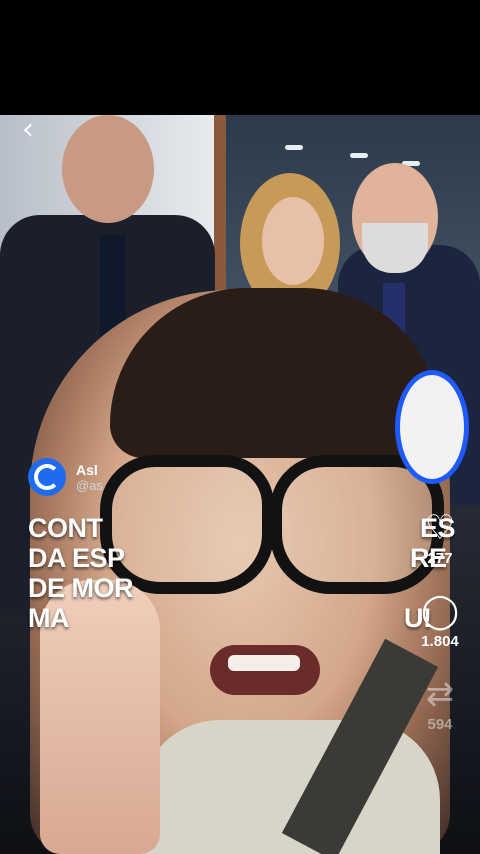 Image resolution: width=480 pixels, height=854 pixels. What do you see at coordinates (440, 641) in the screenshot?
I see `comment-count: 1.804` at bounding box center [440, 641].